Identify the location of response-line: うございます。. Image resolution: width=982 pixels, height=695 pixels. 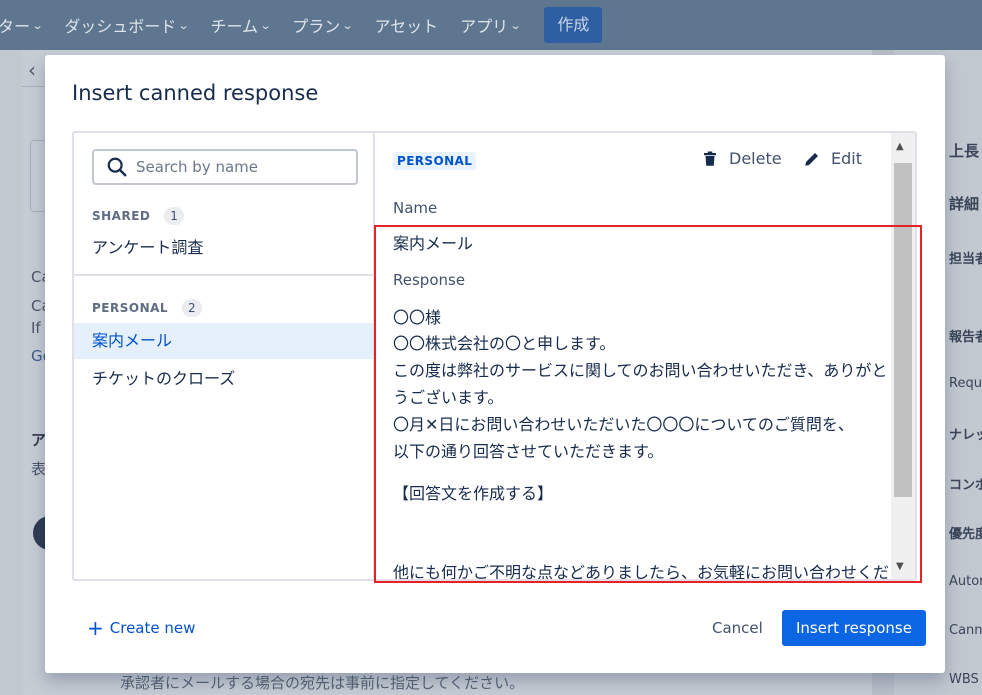
(448, 397).